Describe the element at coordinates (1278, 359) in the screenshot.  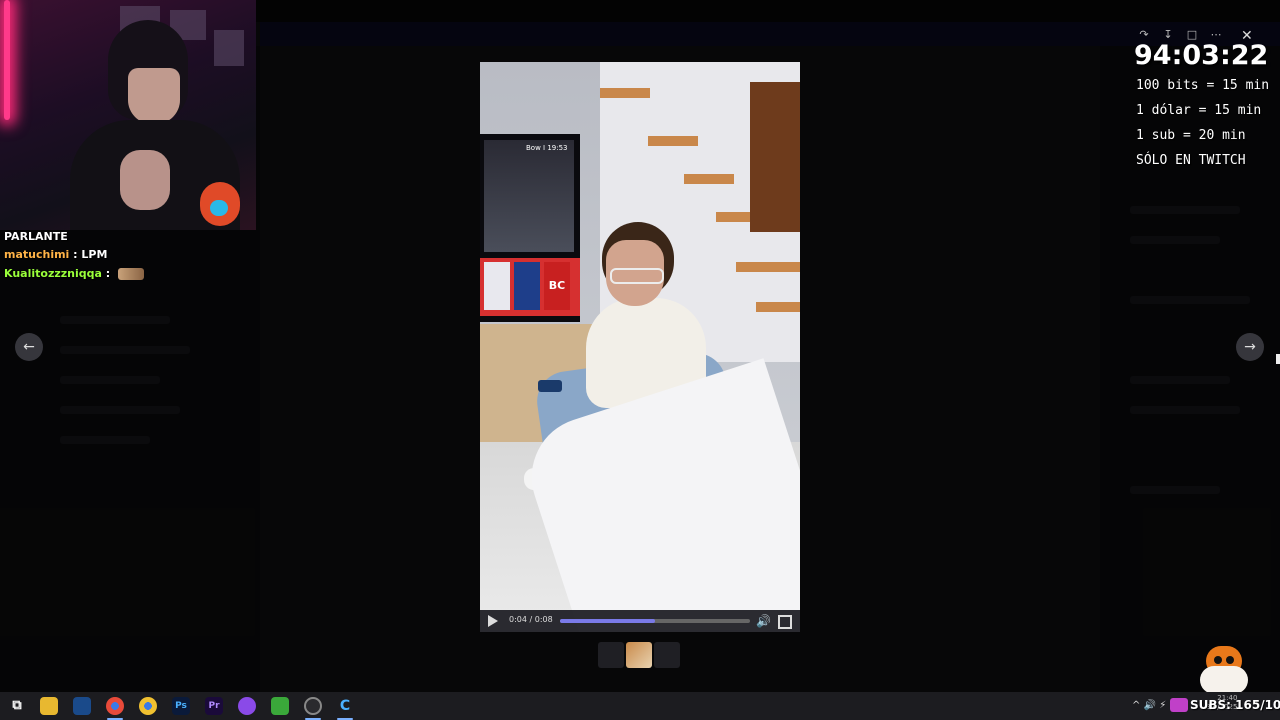
I see `mouse-cursor-icon` at that location.